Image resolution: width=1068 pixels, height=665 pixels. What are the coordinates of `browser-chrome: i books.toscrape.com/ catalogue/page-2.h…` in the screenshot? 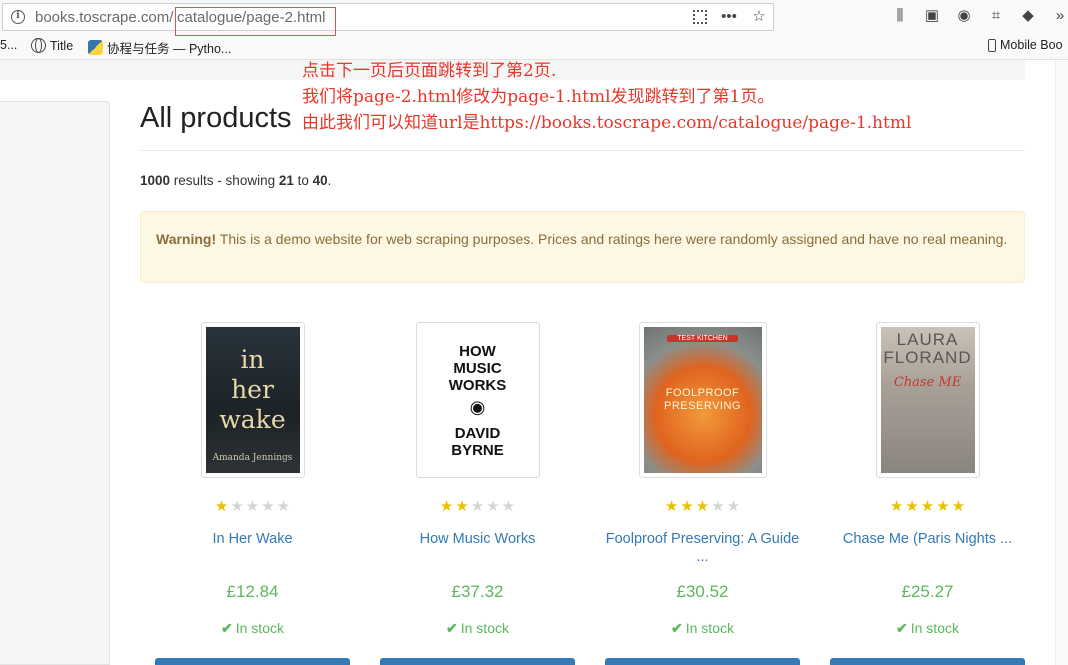 It's located at (534, 30).